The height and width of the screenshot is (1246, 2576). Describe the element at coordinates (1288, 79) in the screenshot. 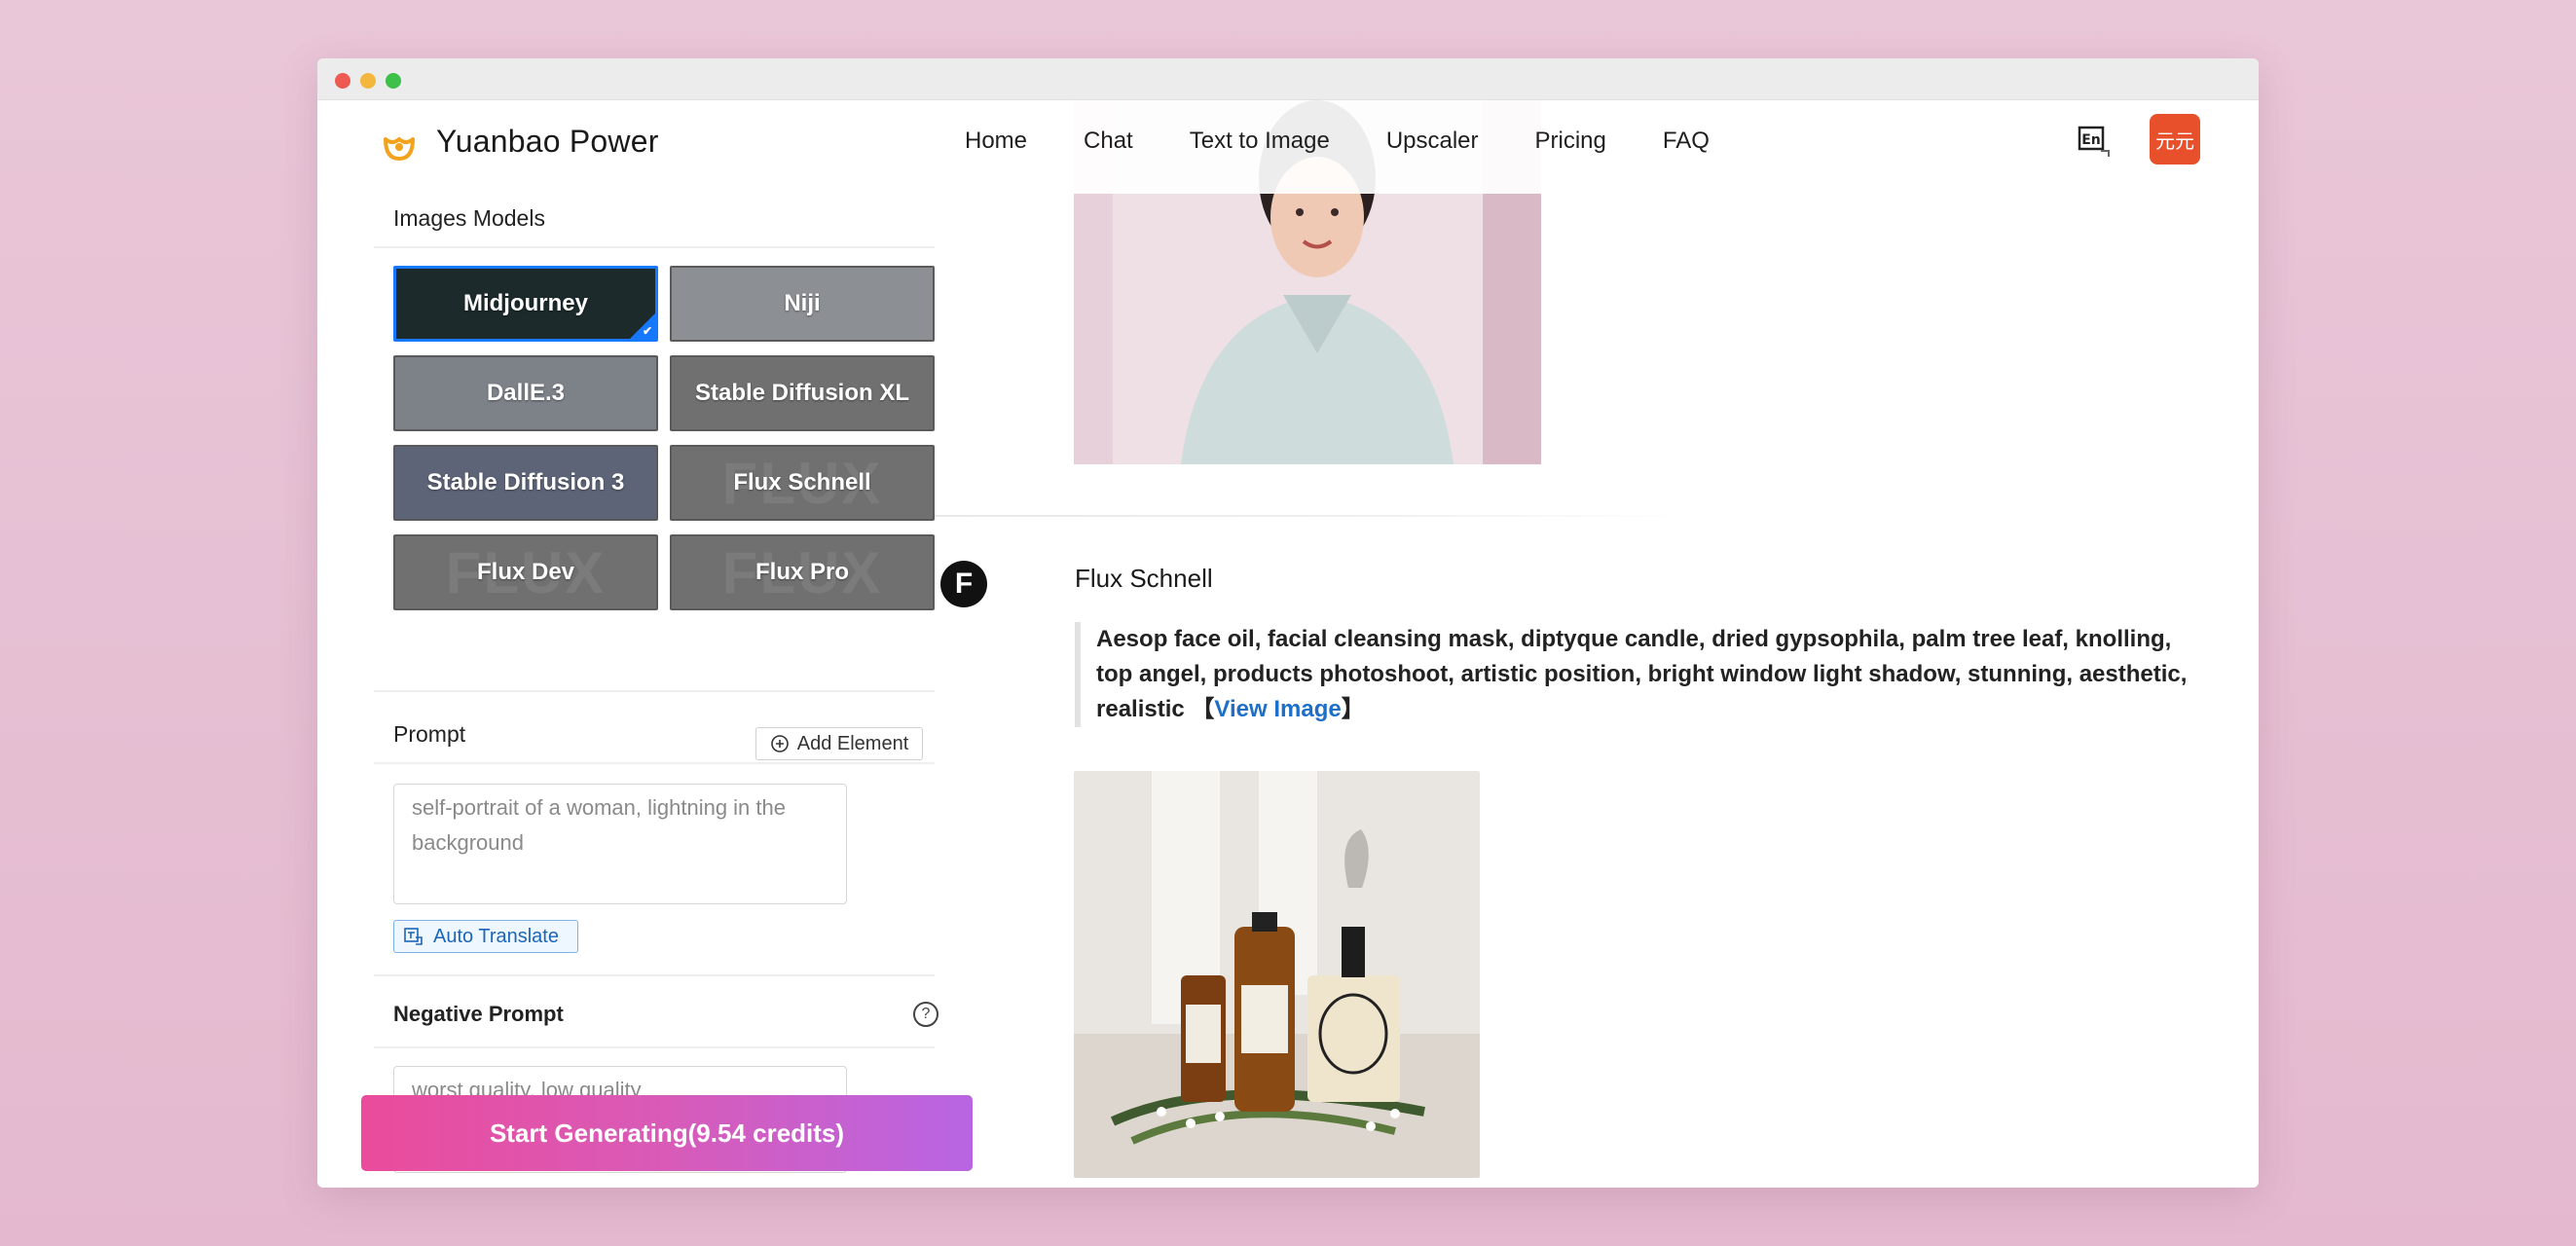

I see `window-titlebar` at that location.